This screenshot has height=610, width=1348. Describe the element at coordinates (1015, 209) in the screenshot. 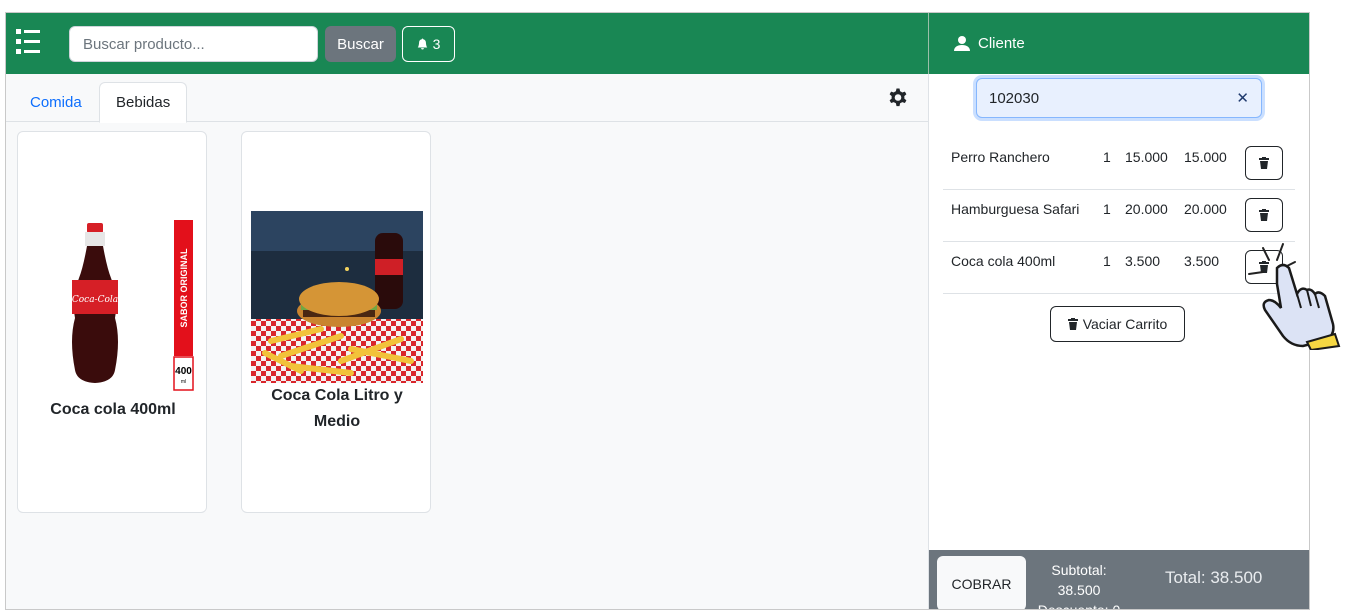

I see `cart-item-name: Hamburguesa Safari` at that location.